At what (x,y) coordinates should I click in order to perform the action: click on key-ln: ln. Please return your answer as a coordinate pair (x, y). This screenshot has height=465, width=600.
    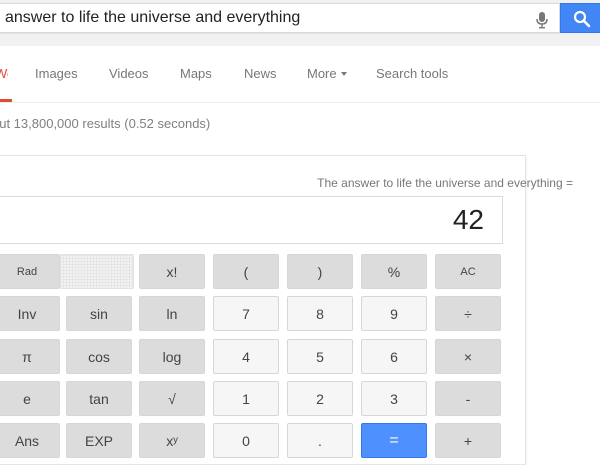
    Looking at the image, I should click on (172, 313).